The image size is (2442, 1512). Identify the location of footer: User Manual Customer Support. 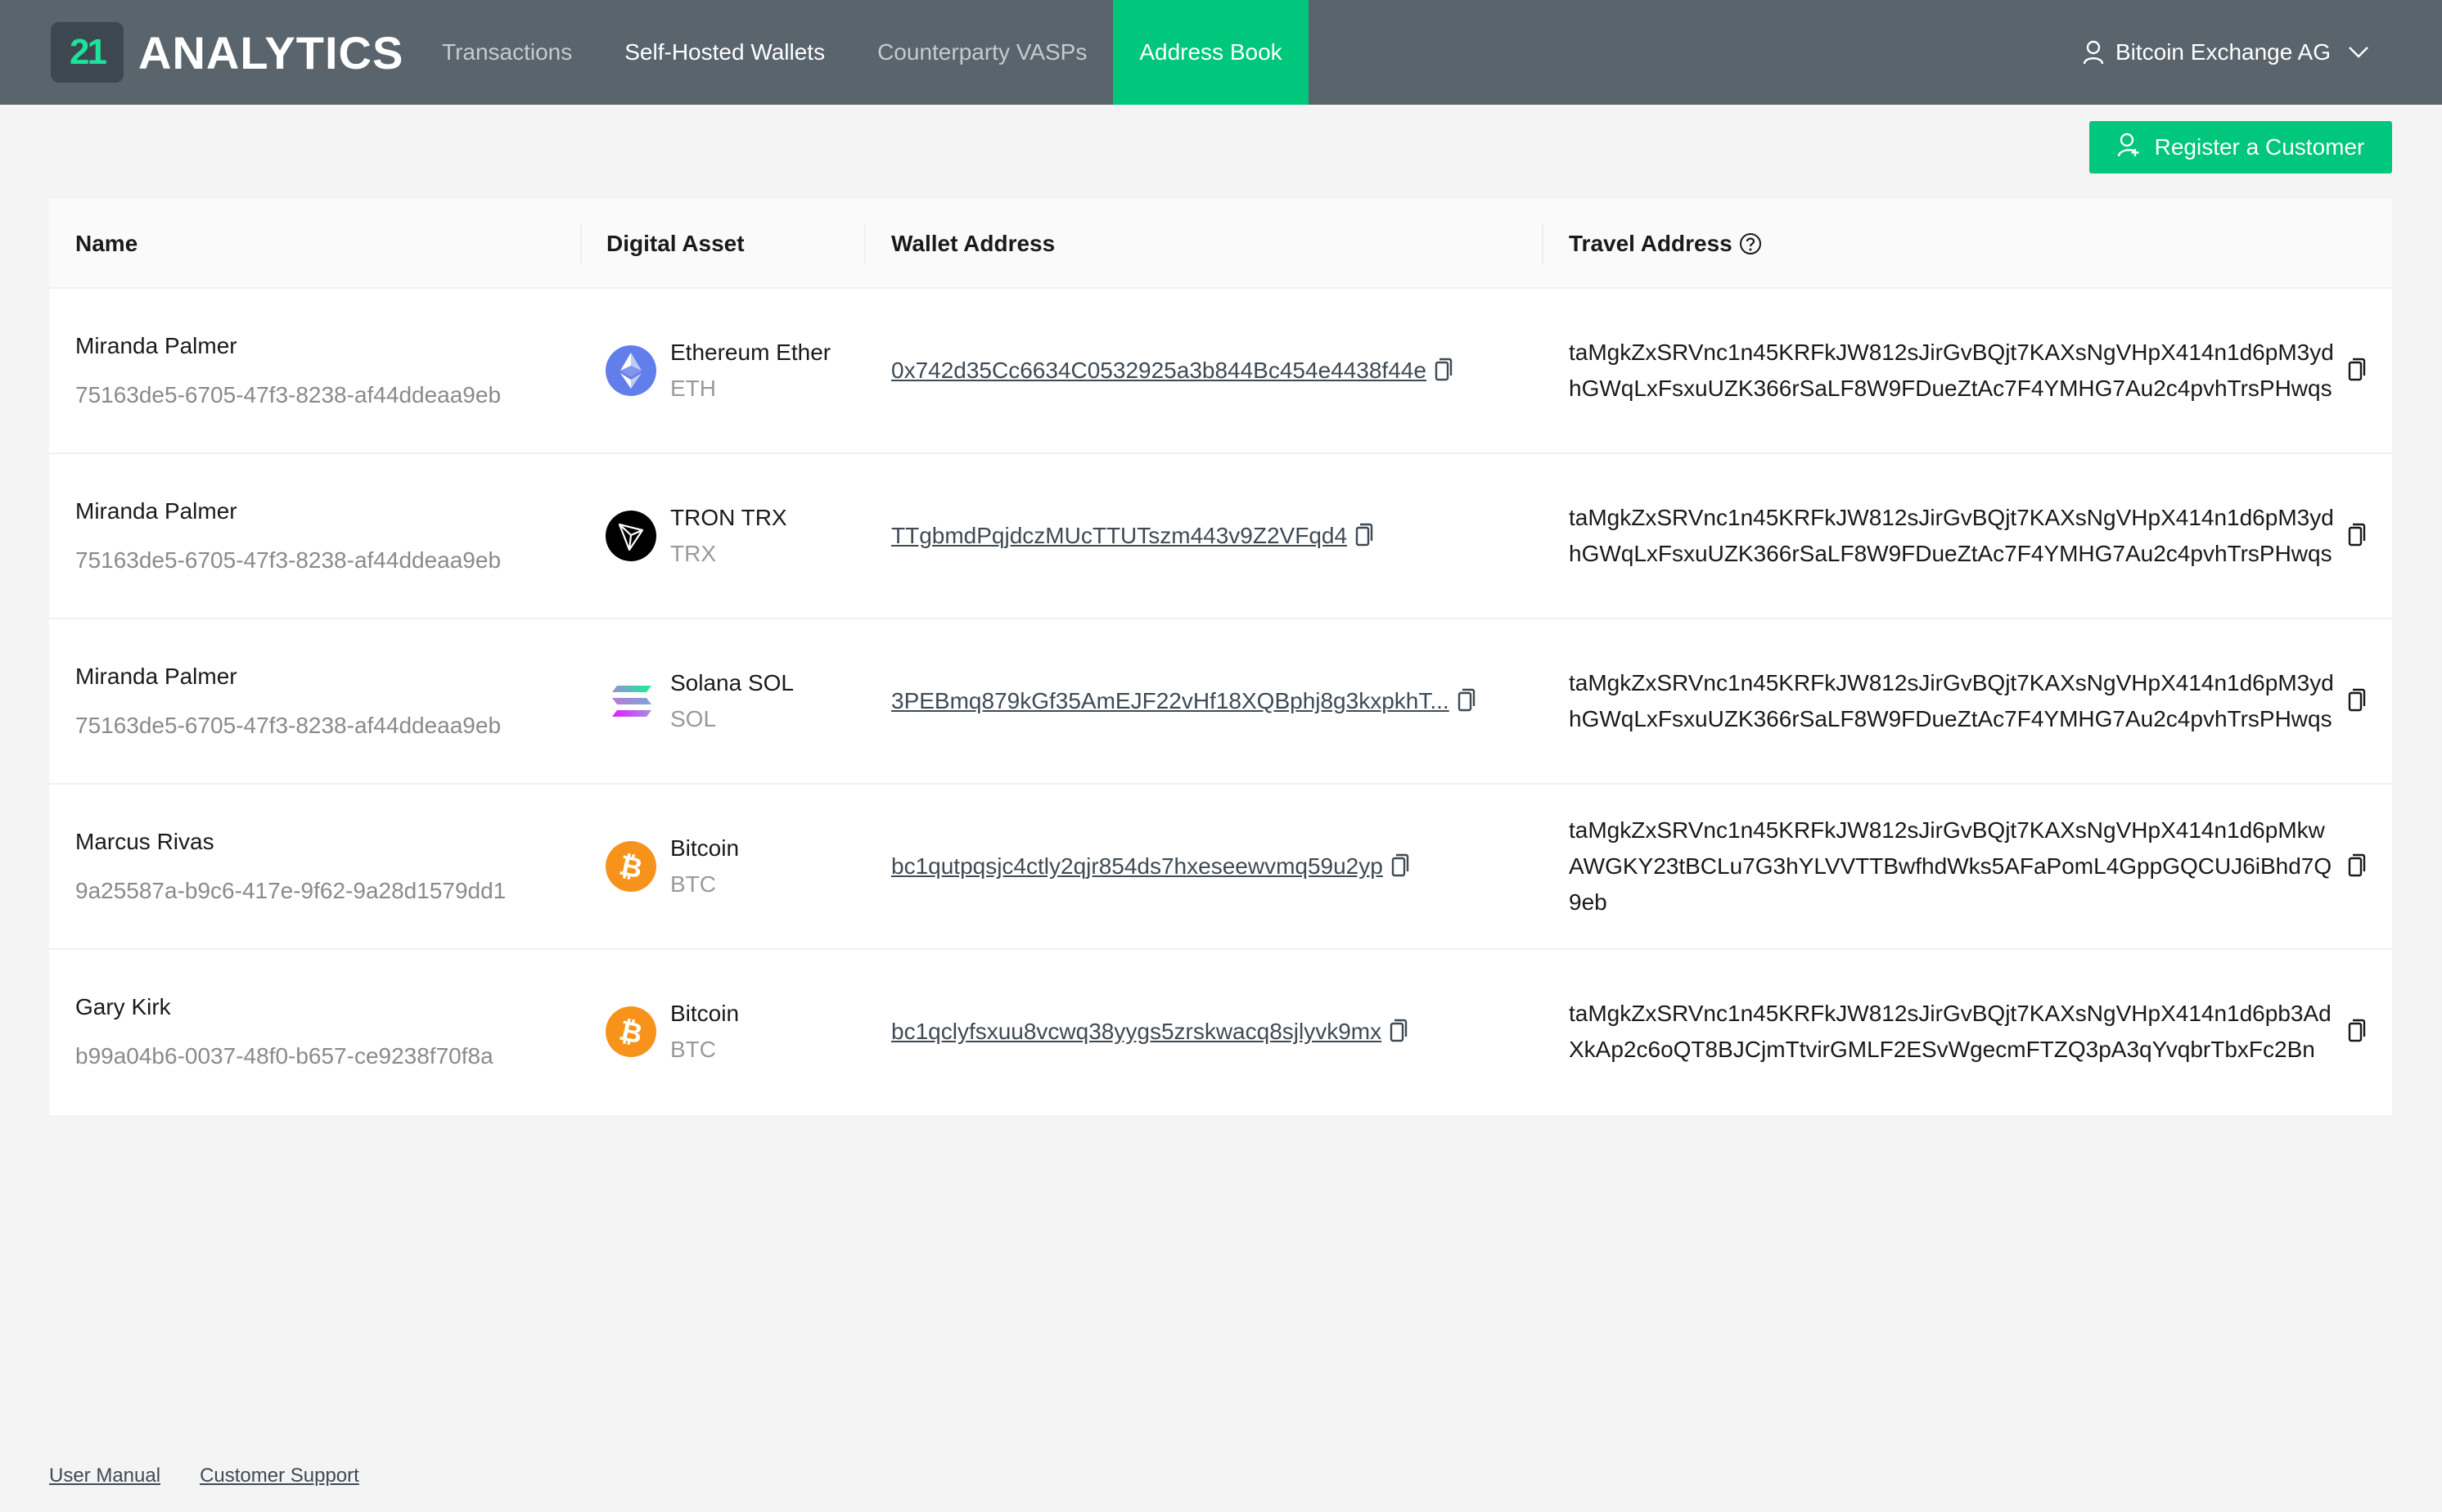
(204, 1476).